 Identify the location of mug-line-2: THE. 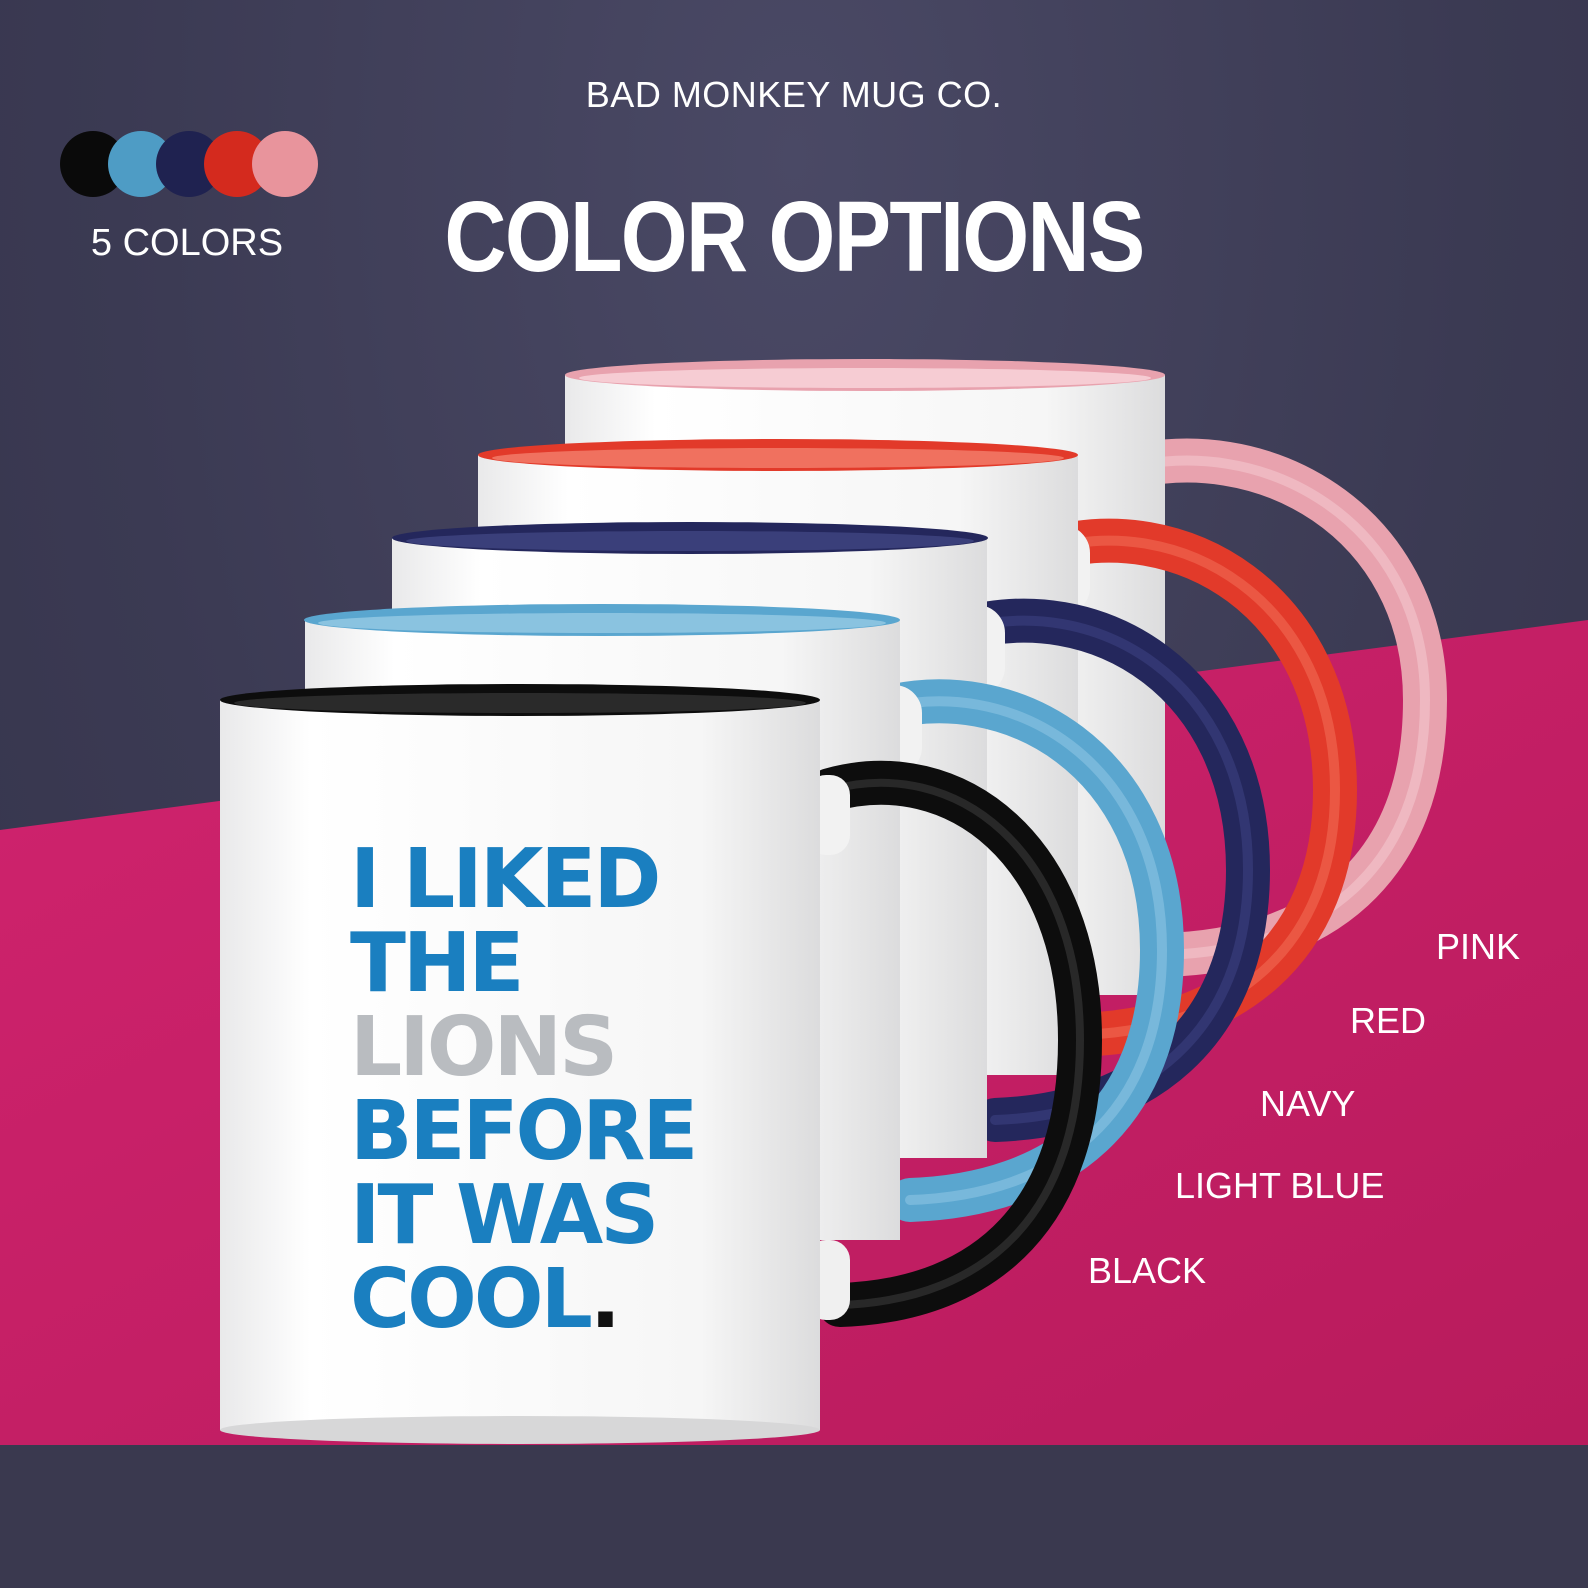
(437, 963).